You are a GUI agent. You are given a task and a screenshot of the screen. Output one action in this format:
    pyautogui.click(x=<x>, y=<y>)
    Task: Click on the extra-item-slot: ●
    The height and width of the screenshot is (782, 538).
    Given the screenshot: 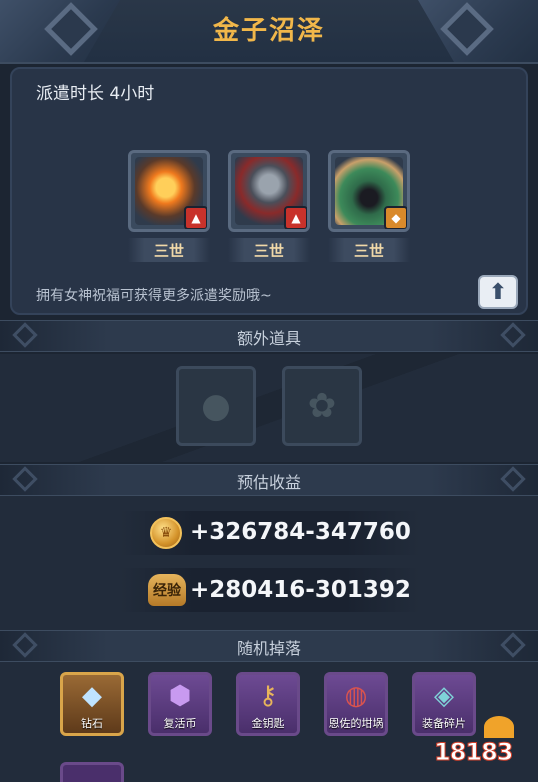 What is the action you would take?
    pyautogui.click(x=216, y=406)
    